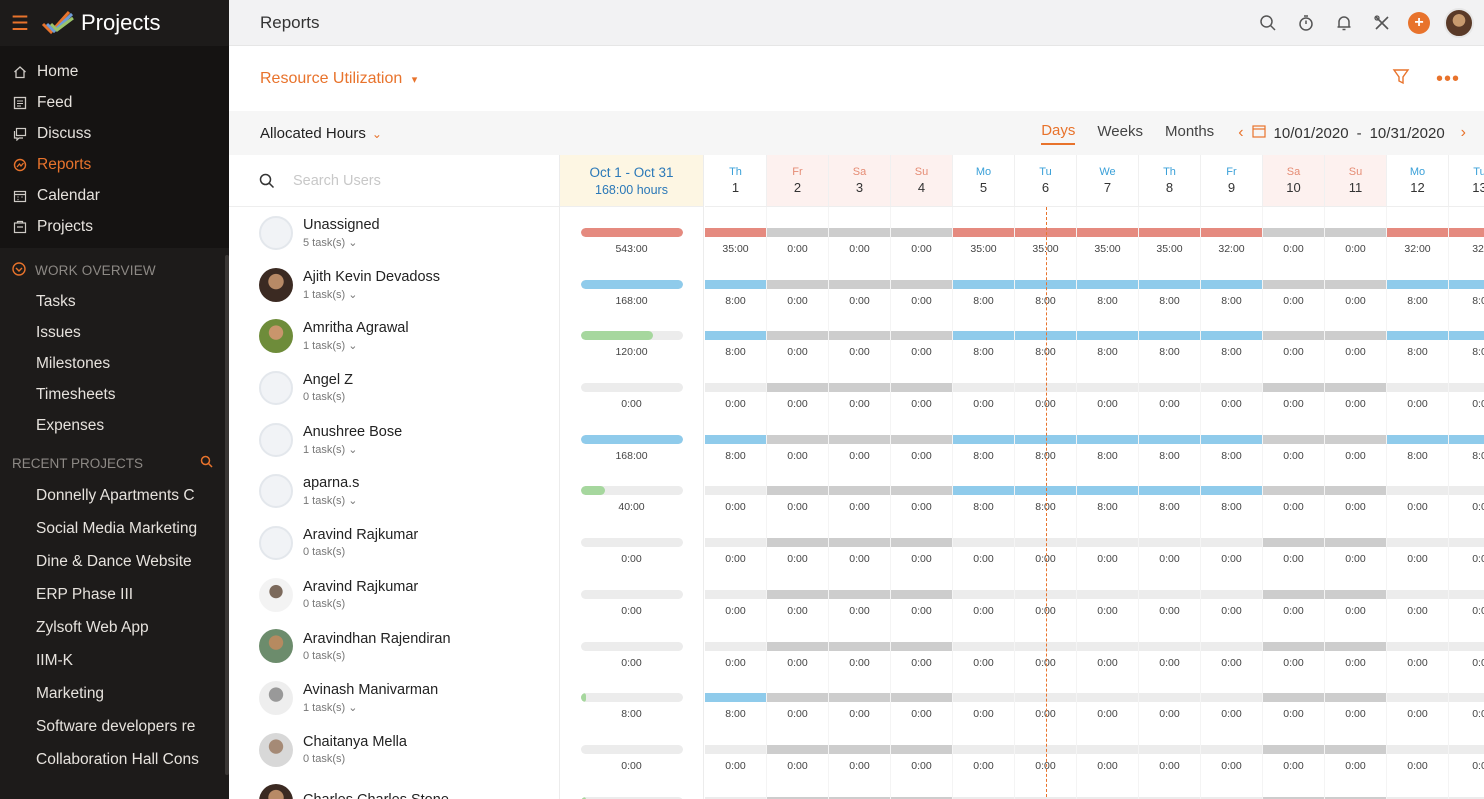 This screenshot has height=799, width=1484. Describe the element at coordinates (394, 595) in the screenshot. I see `user-row: Aravind Rajkumar 0 task(s)` at that location.